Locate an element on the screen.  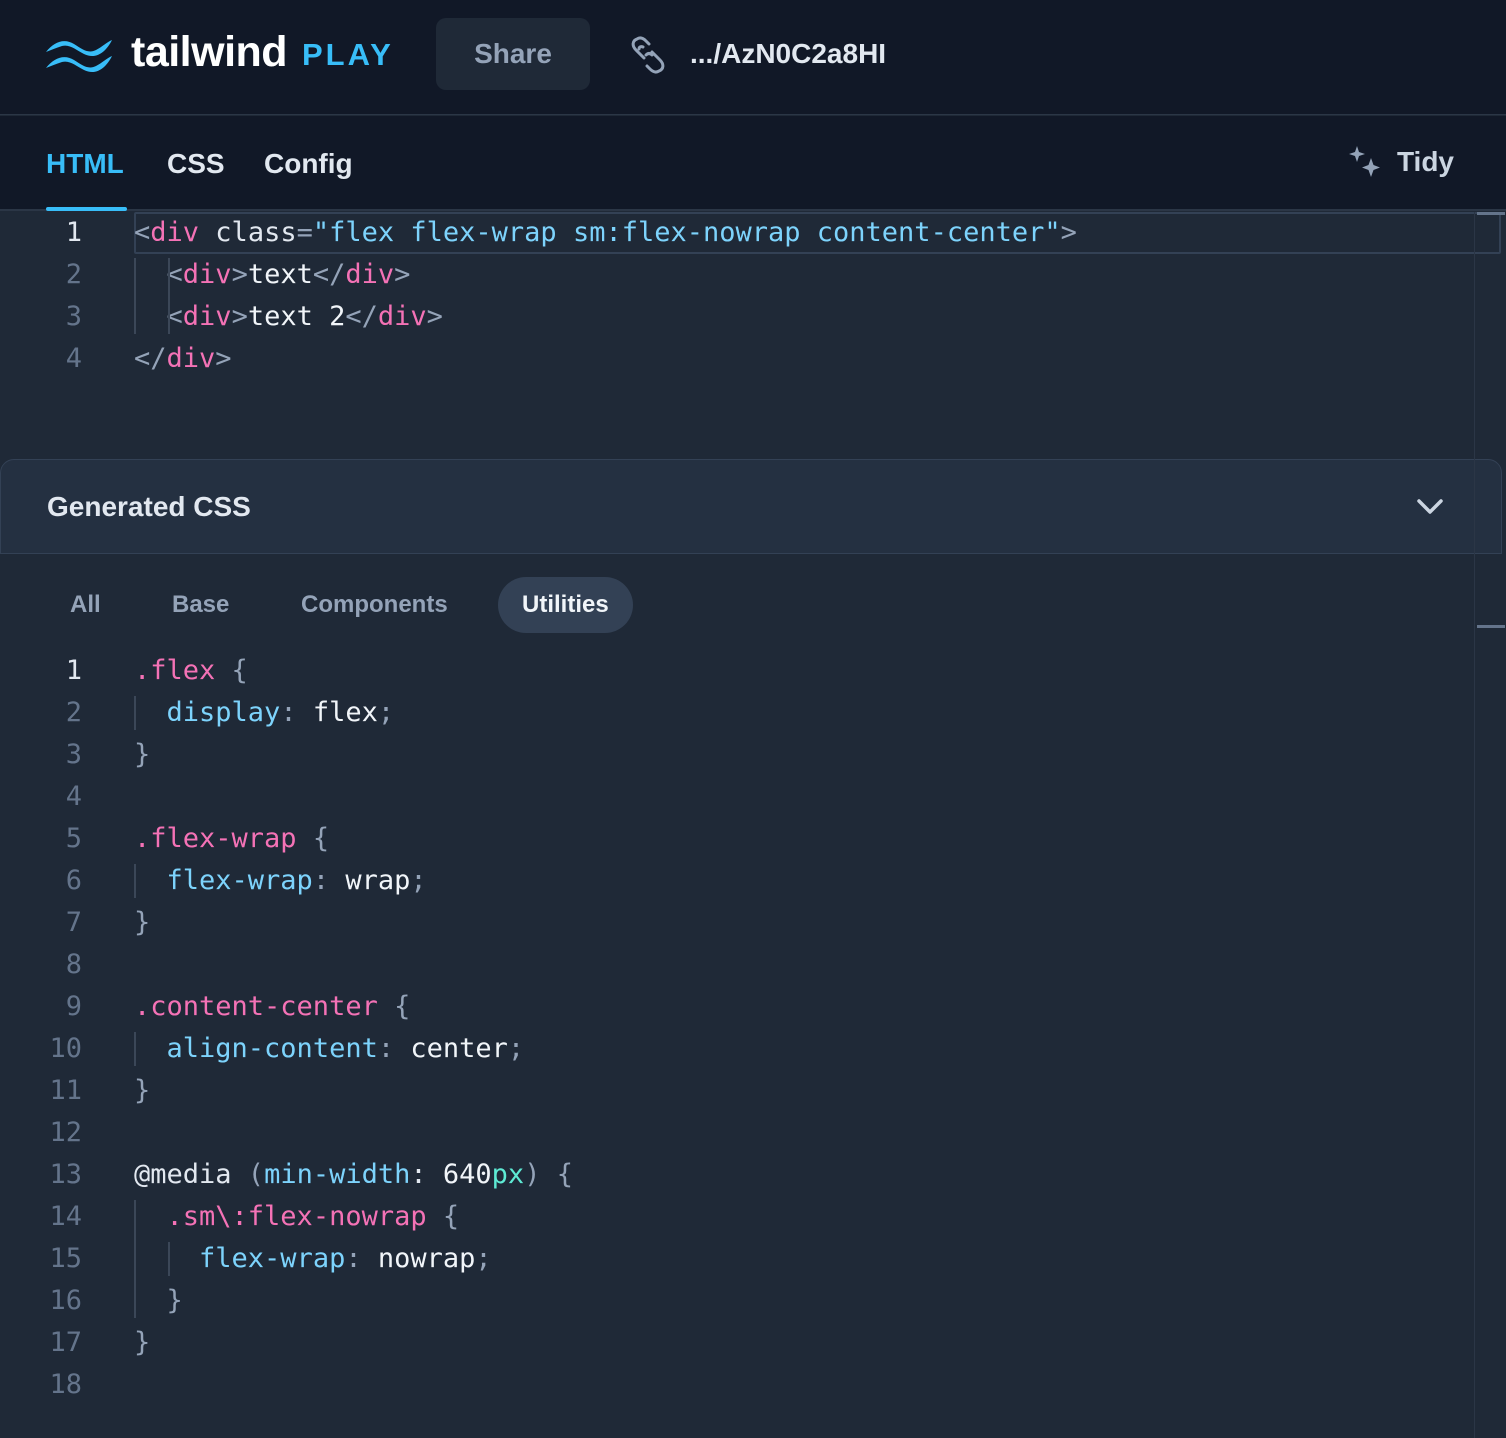
code-text: flex-wrap: nowrap; is located at coordinates (345, 1258).